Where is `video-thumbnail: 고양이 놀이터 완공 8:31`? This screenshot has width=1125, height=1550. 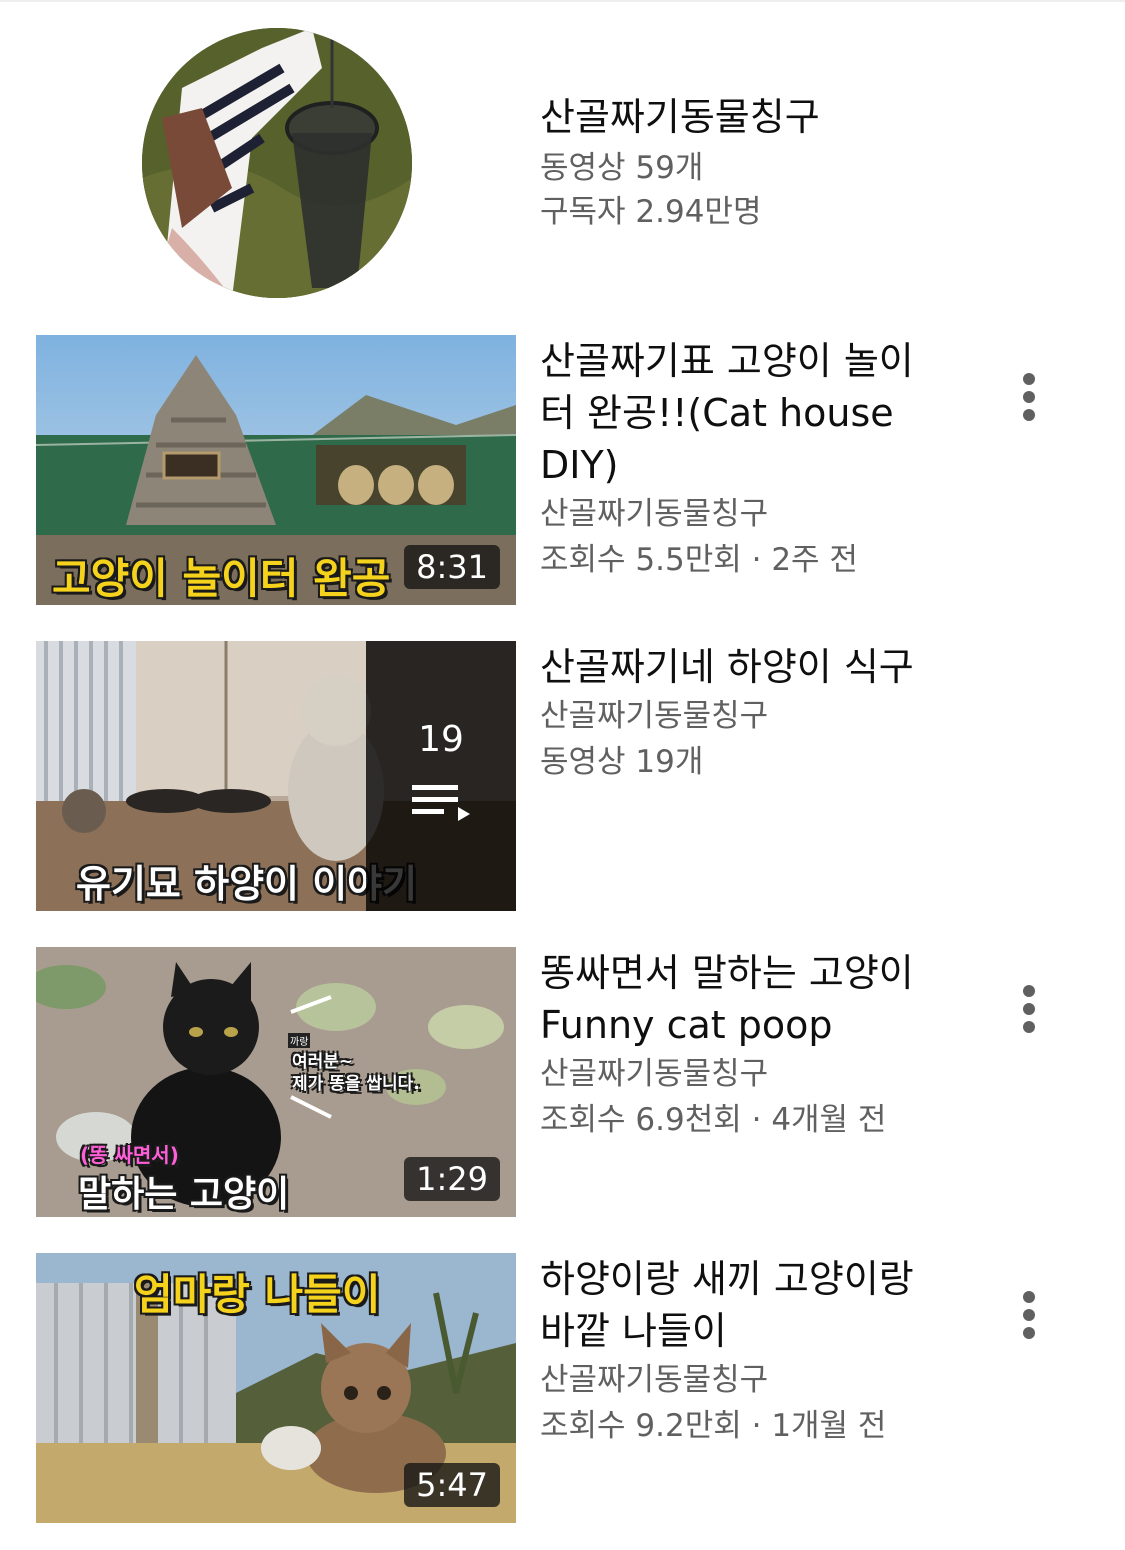
video-thumbnail: 고양이 놀이터 완공 8:31 is located at coordinates (276, 470).